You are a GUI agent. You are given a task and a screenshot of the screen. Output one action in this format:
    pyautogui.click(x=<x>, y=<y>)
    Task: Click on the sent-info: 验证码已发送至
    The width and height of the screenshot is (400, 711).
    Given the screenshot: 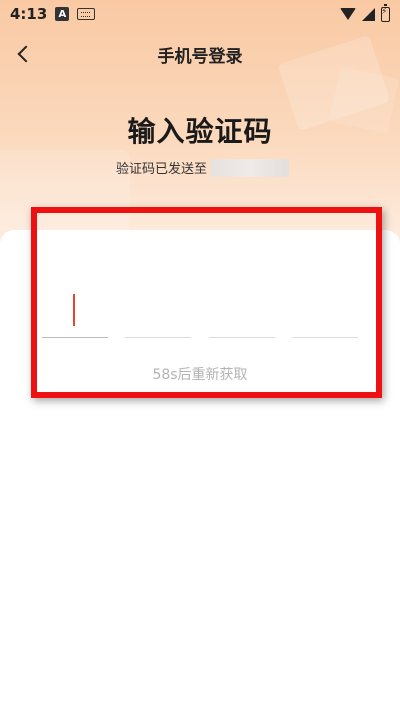 What is the action you would take?
    pyautogui.click(x=203, y=167)
    